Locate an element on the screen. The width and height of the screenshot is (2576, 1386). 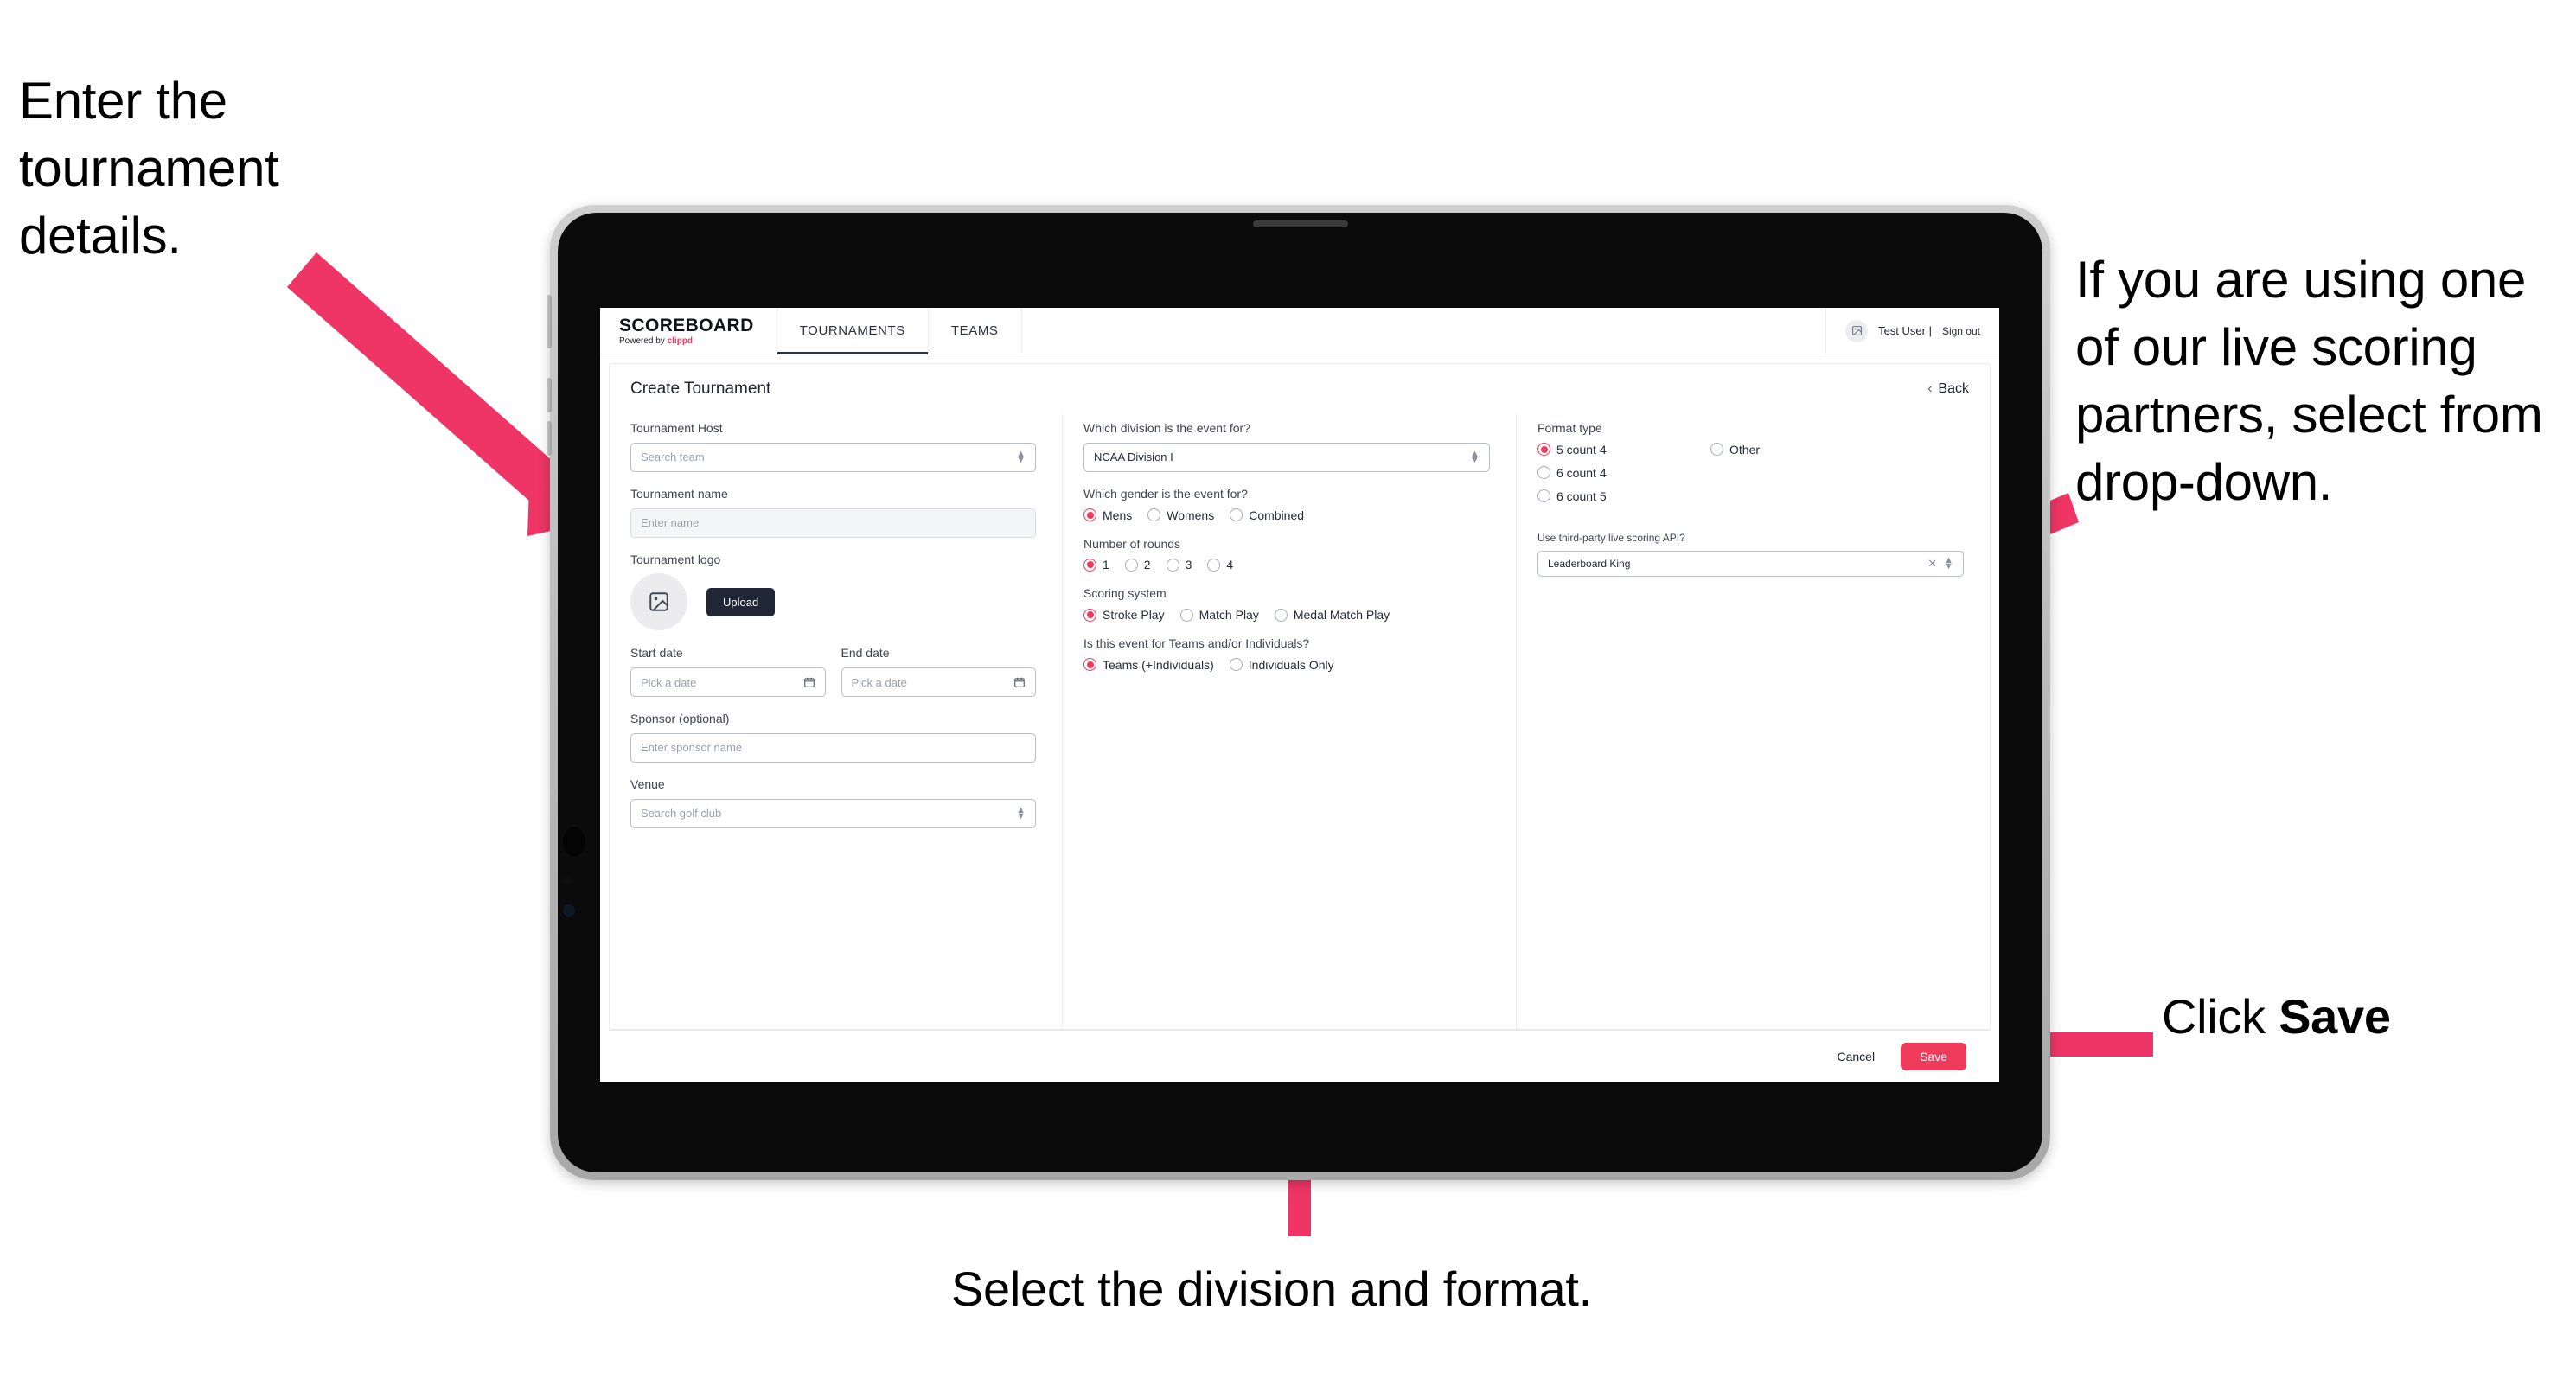
end-date-input: Pick a date is located at coordinates (938, 682).